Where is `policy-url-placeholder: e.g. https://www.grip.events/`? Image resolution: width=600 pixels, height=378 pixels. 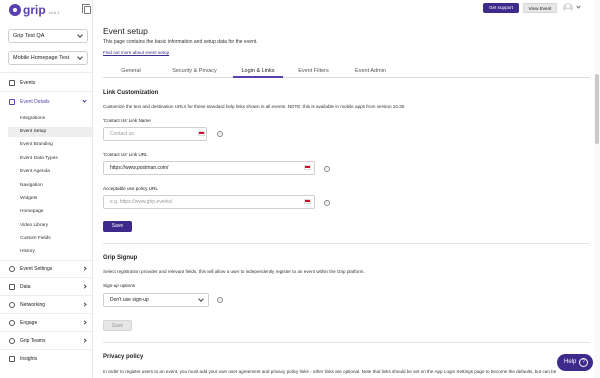
policy-url-placeholder: e.g. https://www.grip.events/ is located at coordinates (141, 202).